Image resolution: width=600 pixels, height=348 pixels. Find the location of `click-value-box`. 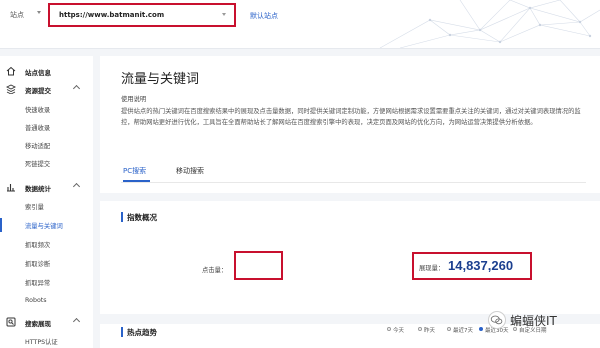

click-value-box is located at coordinates (258, 265).